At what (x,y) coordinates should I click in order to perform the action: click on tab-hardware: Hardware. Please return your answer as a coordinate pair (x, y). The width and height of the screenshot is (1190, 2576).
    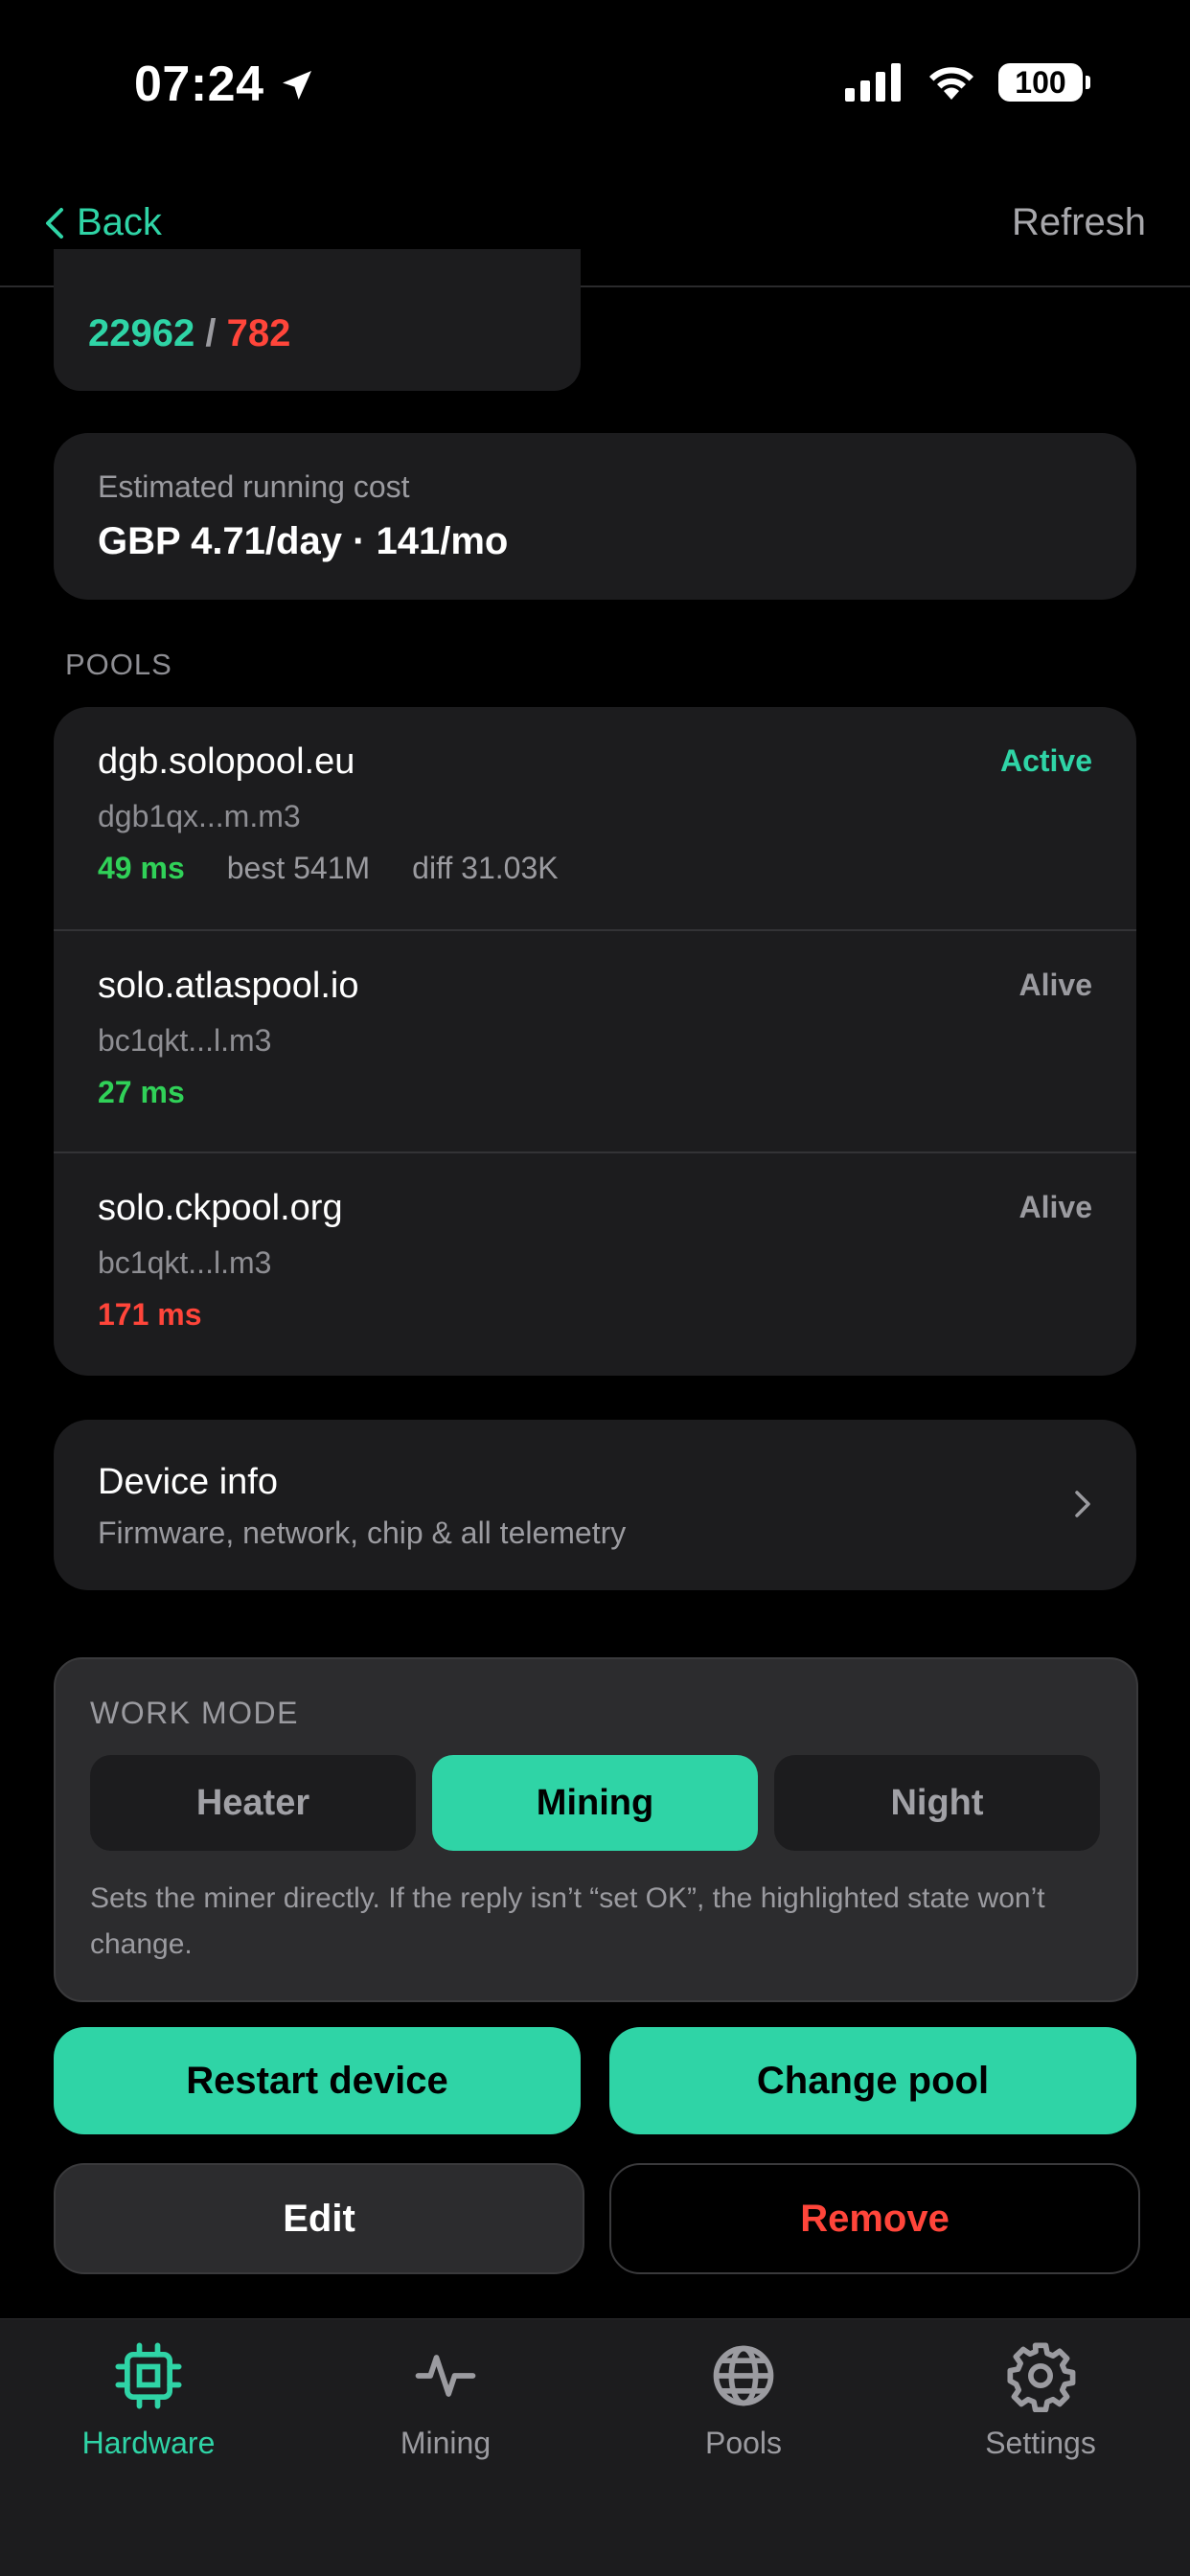
    Looking at the image, I should click on (148, 2400).